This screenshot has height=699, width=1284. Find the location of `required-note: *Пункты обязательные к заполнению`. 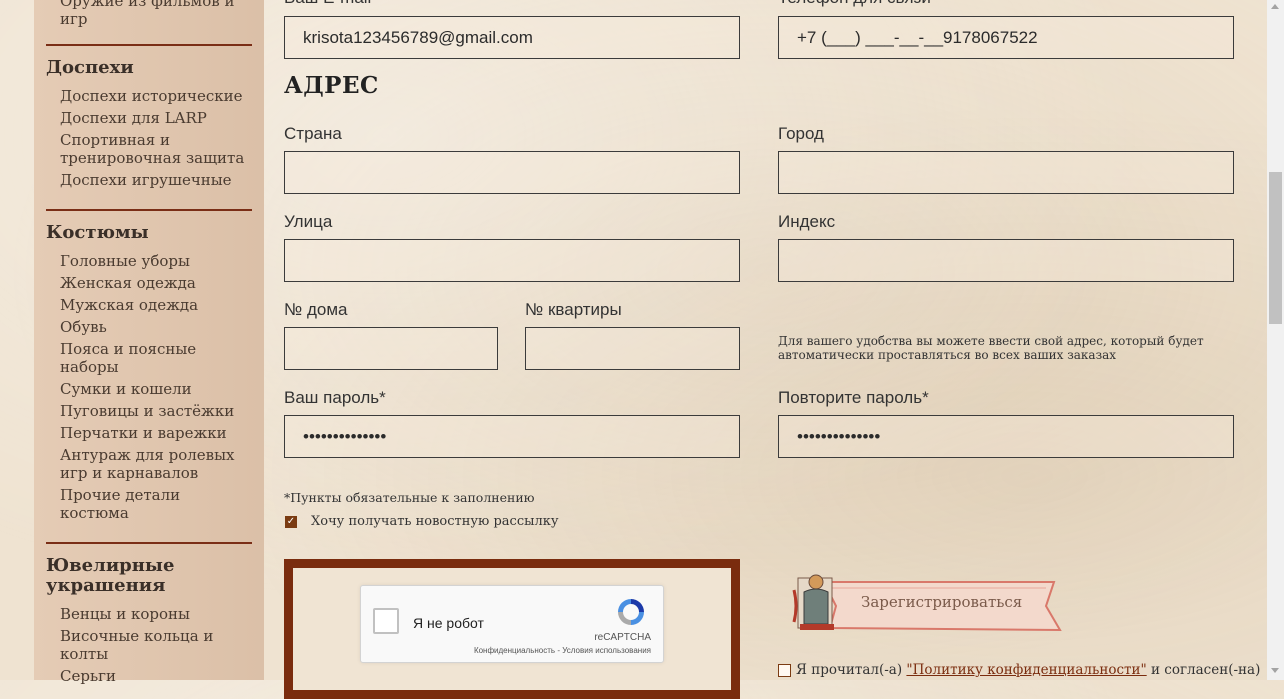

required-note: *Пункты обязательные к заполнению is located at coordinates (409, 497).